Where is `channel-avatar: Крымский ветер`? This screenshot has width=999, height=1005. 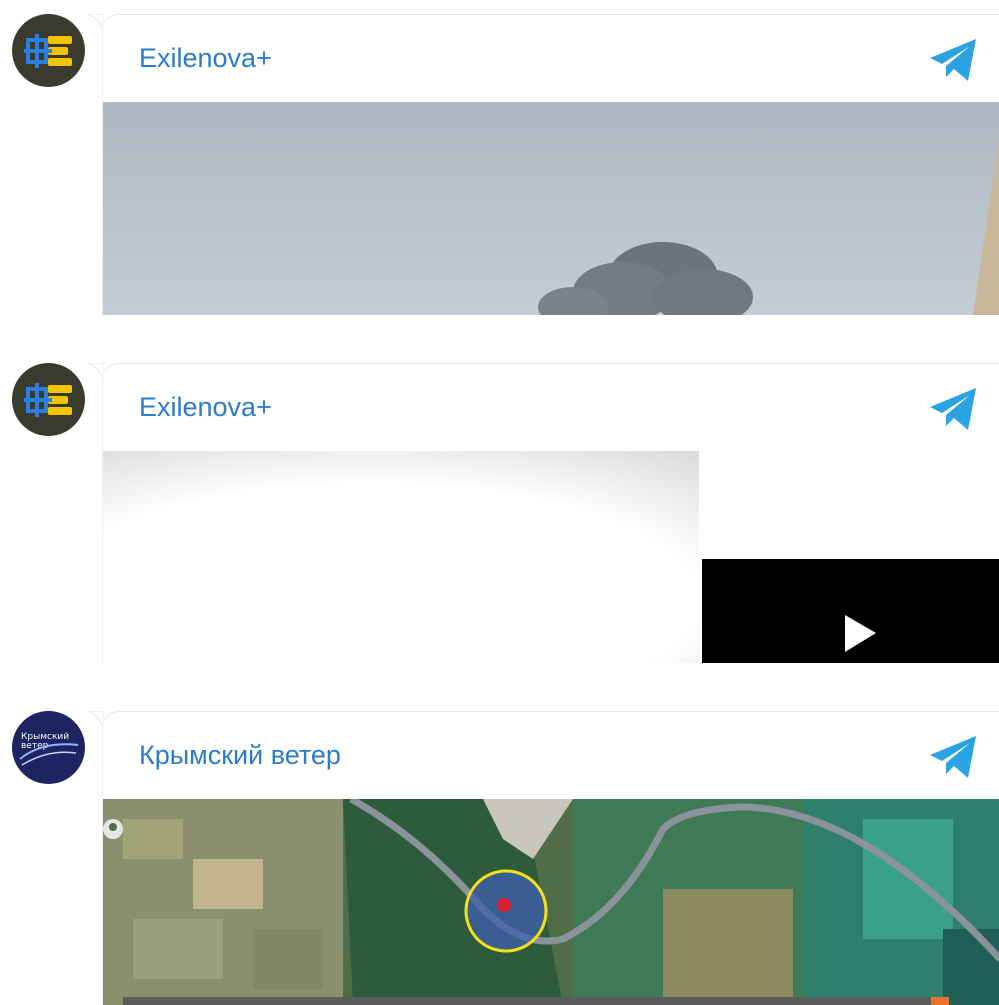
channel-avatar: Крымский ветер is located at coordinates (48, 747).